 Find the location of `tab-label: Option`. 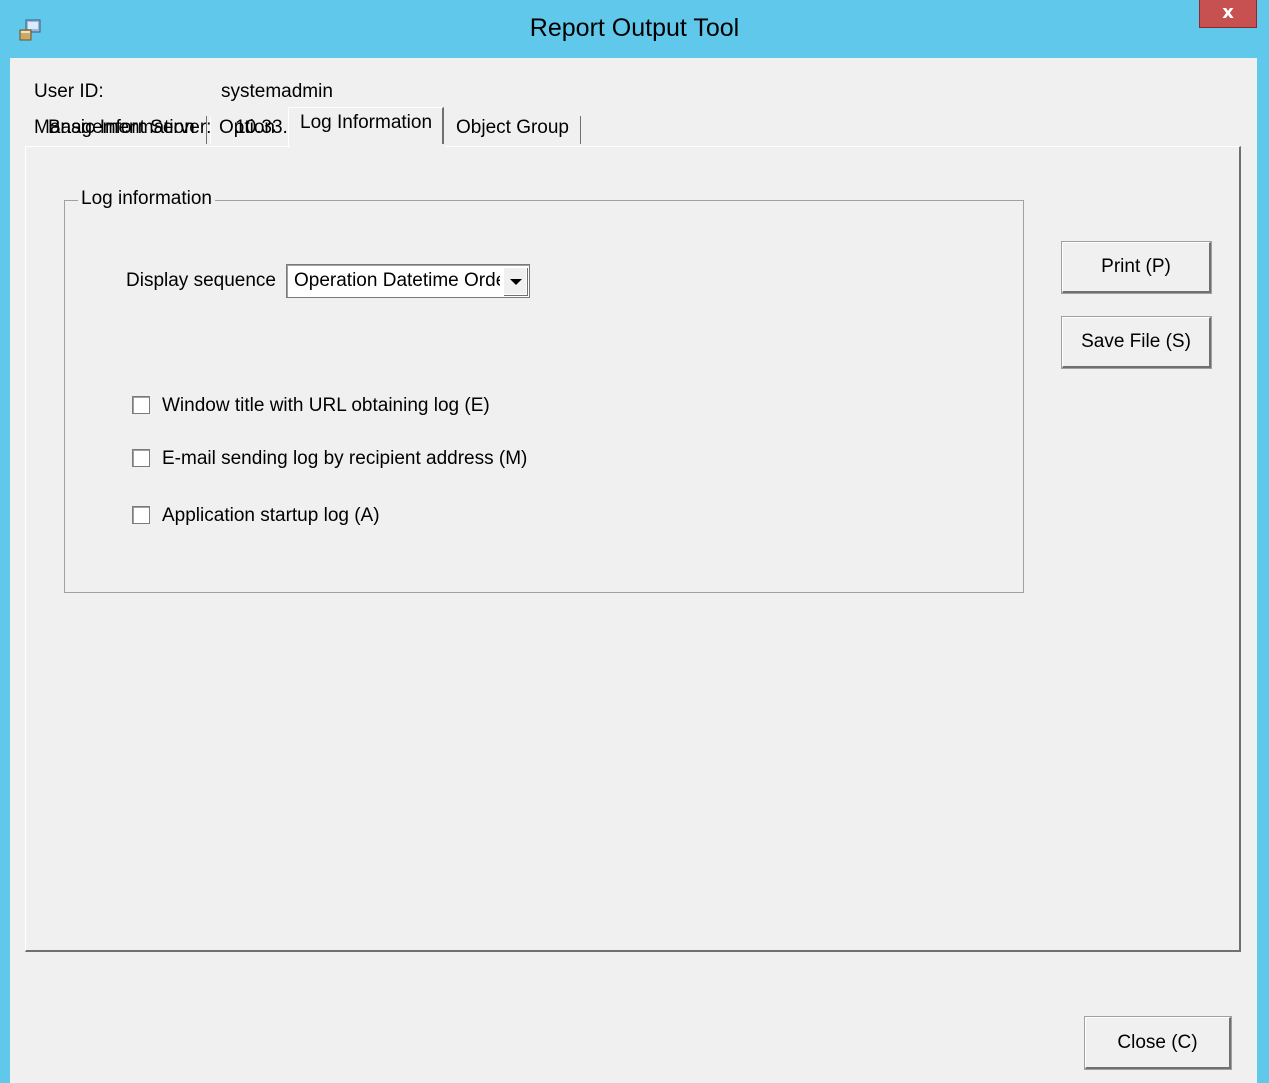

tab-label: Option is located at coordinates (247, 127).